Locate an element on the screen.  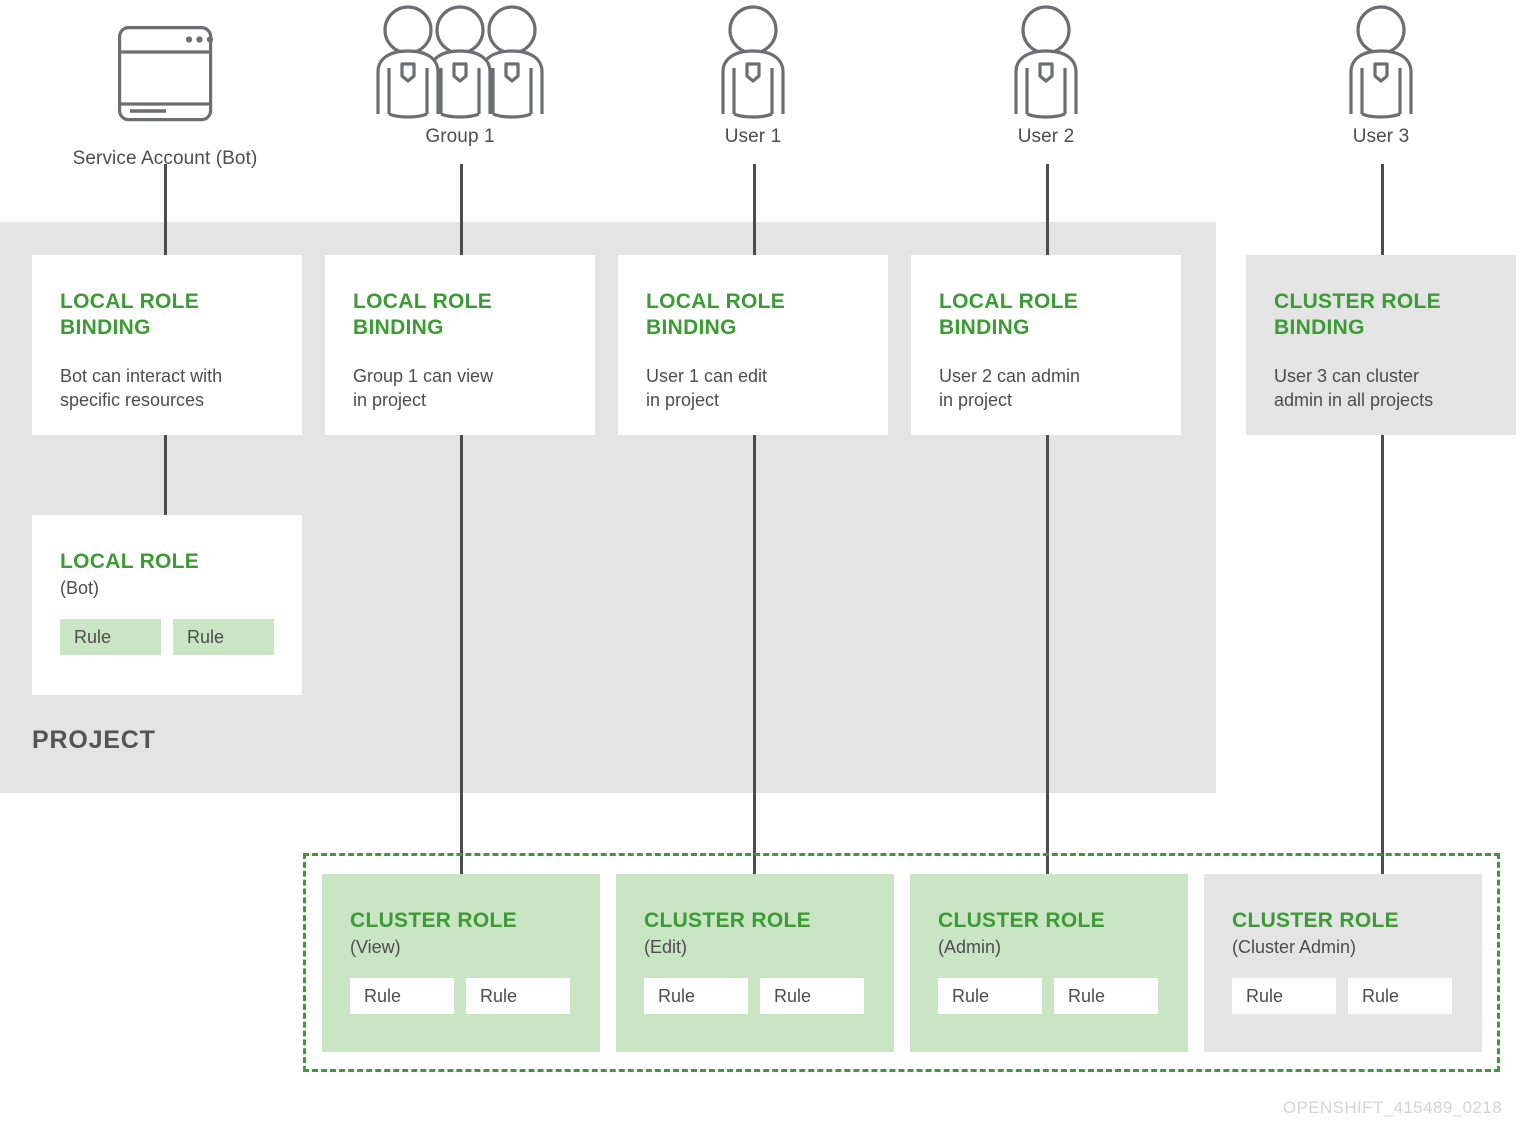
actor-user-3: User 3 is located at coordinates (1381, 74).